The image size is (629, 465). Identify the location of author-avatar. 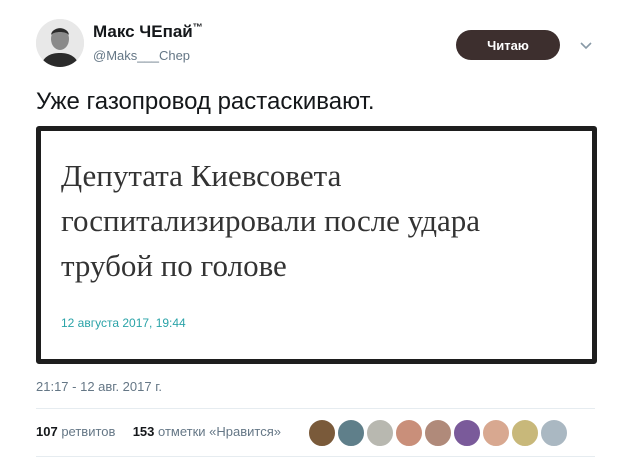
(60, 43).